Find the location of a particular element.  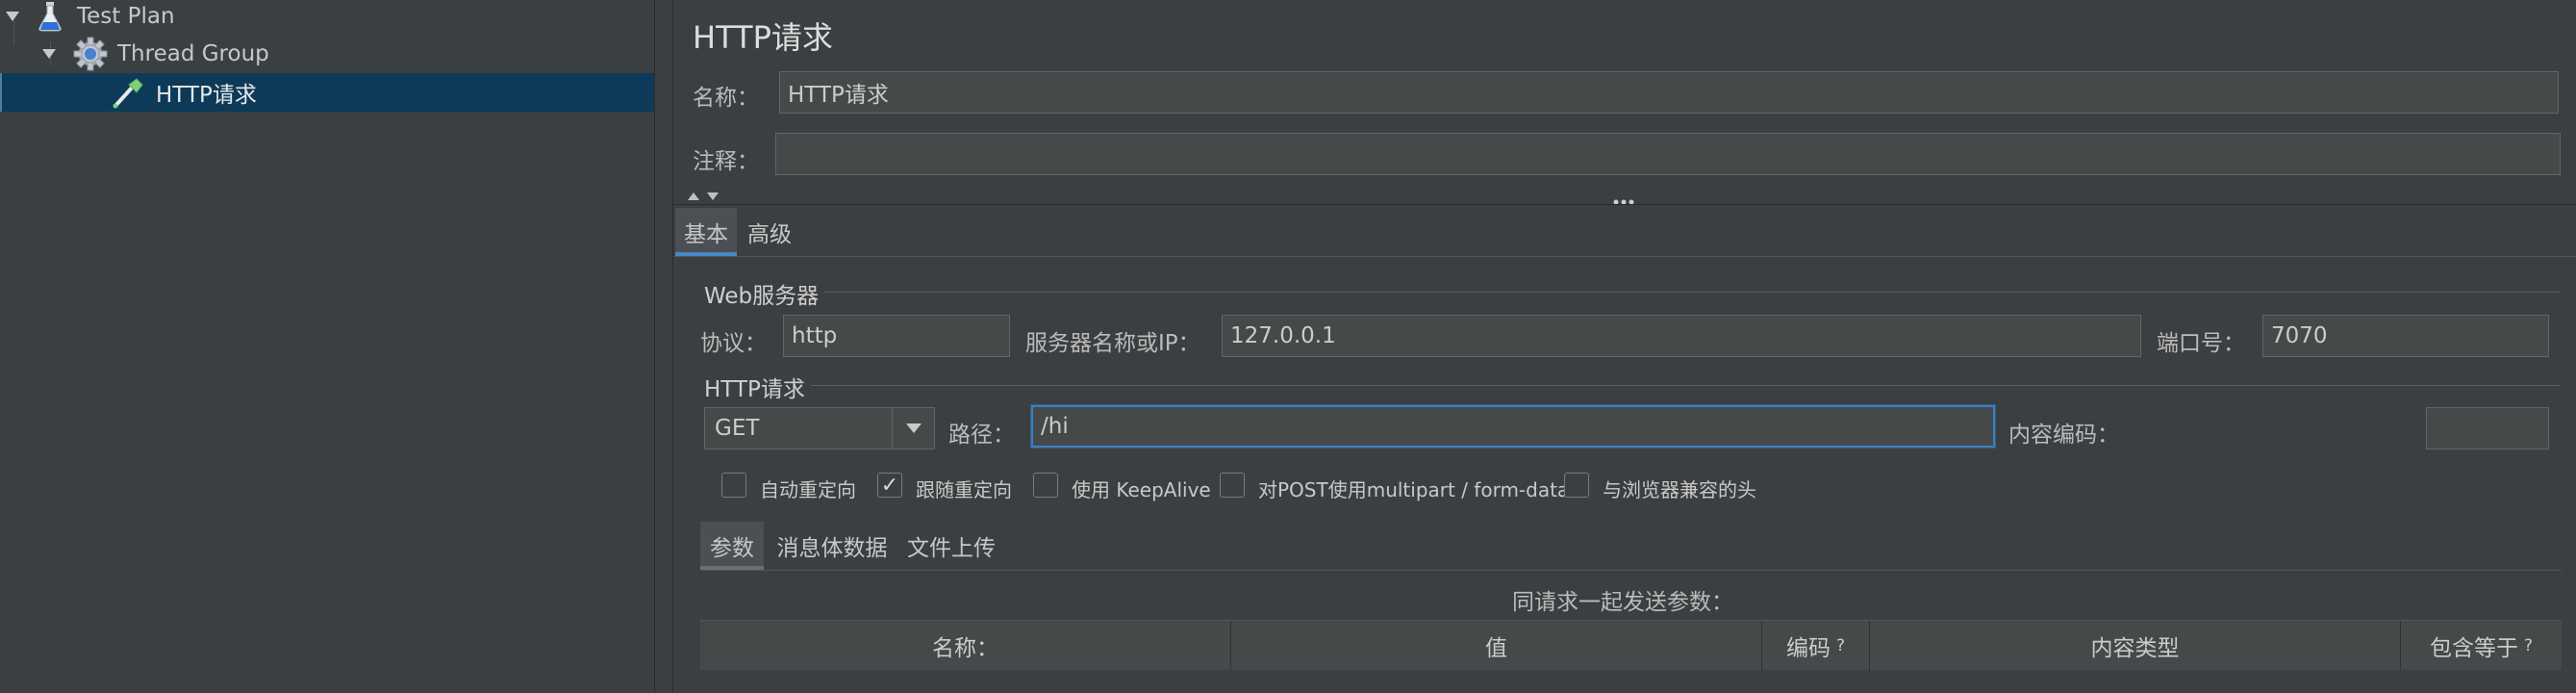

http-request-group-title: HTTP请求 is located at coordinates (755, 387).